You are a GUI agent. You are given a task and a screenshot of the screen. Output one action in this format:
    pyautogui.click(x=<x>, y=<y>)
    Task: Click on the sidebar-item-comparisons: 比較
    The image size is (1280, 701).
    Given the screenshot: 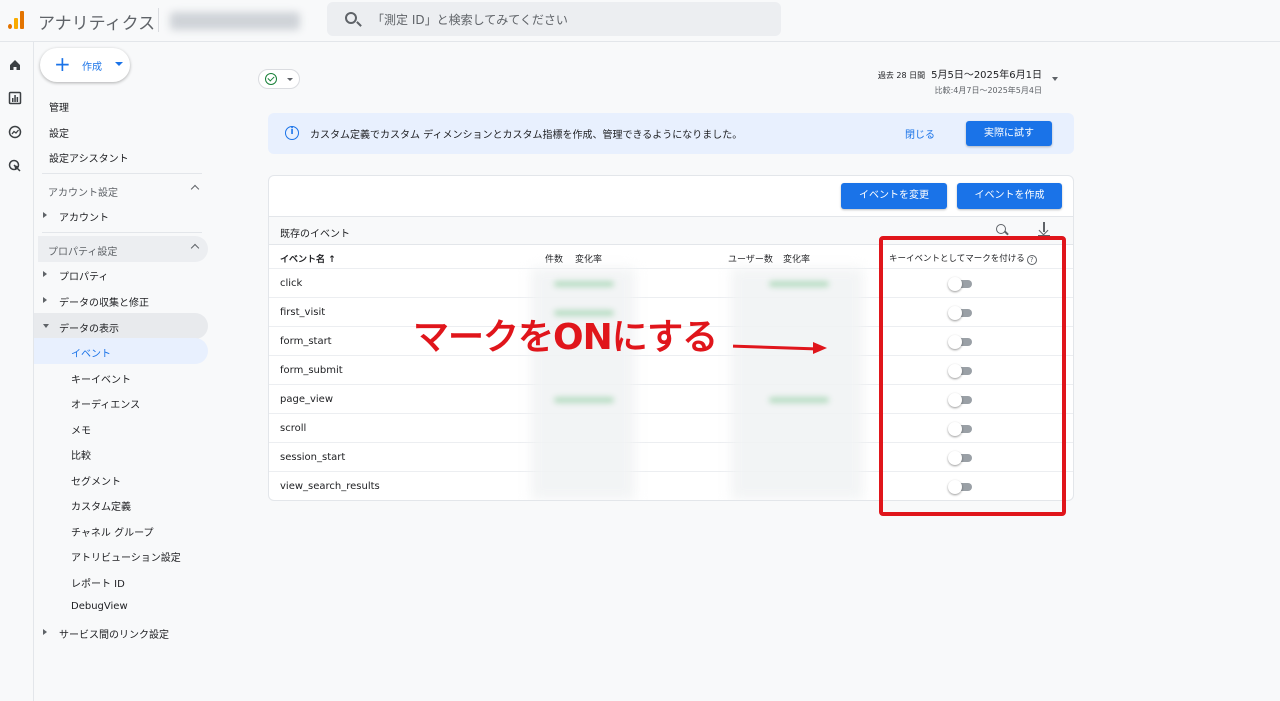 What is the action you would take?
    pyautogui.click(x=121, y=453)
    